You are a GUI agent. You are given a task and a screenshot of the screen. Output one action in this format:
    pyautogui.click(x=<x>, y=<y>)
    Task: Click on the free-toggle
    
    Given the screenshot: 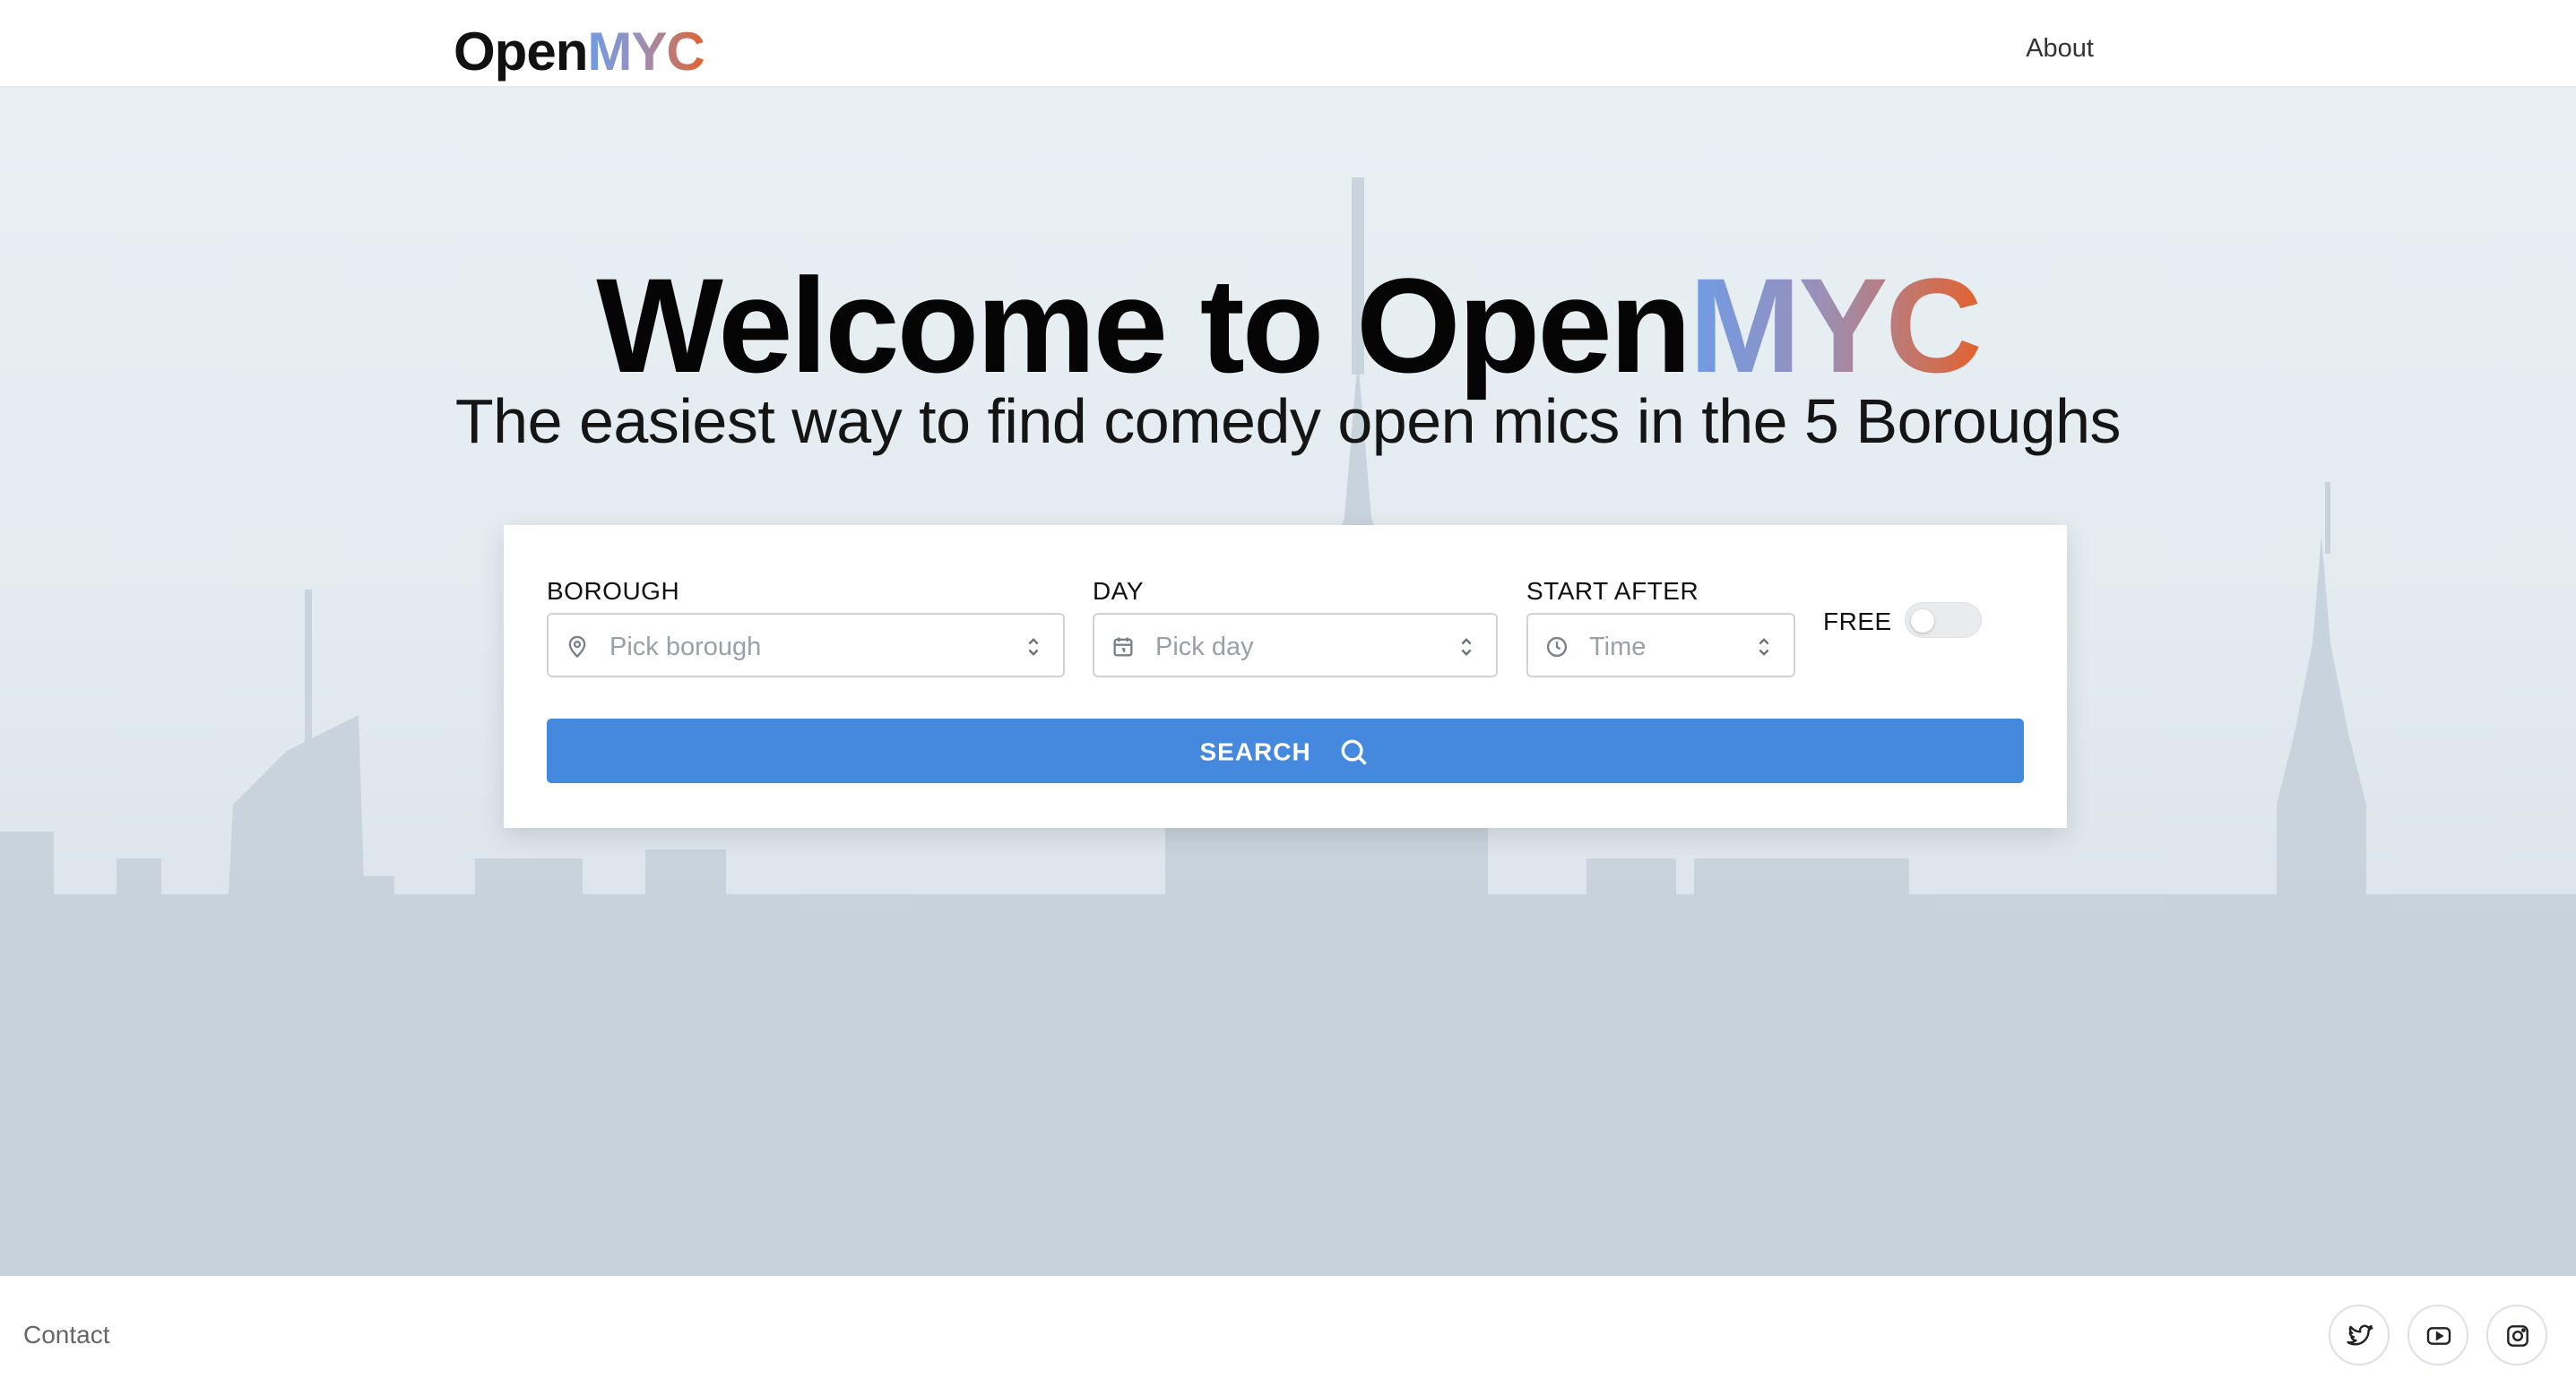 What is the action you would take?
    pyautogui.click(x=1943, y=620)
    